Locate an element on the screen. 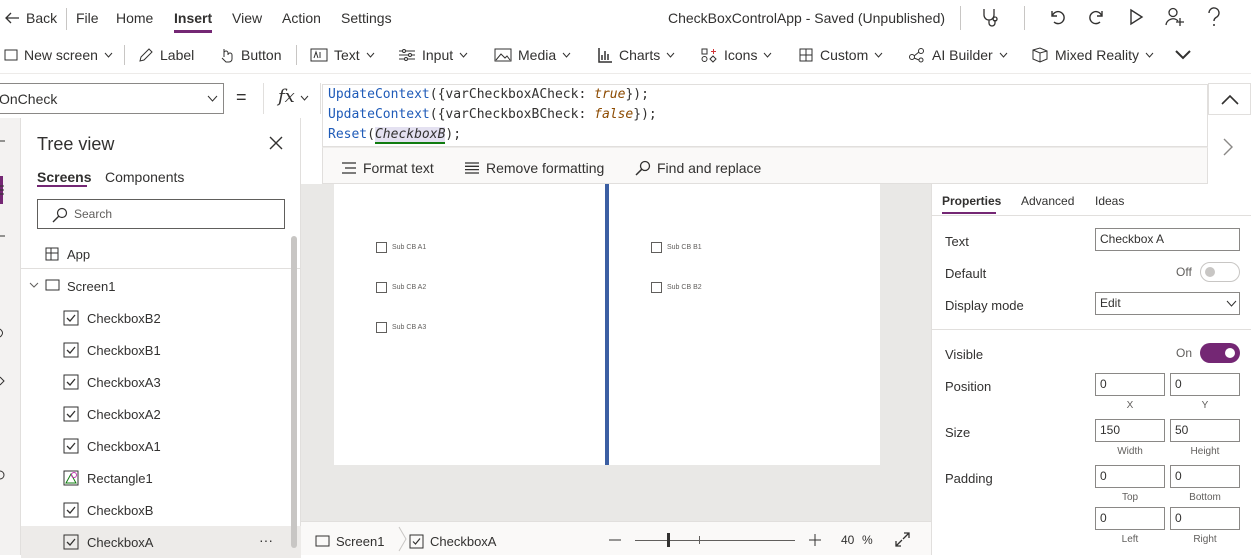  sub-checkbox: Sub CB B2 is located at coordinates (676, 287).